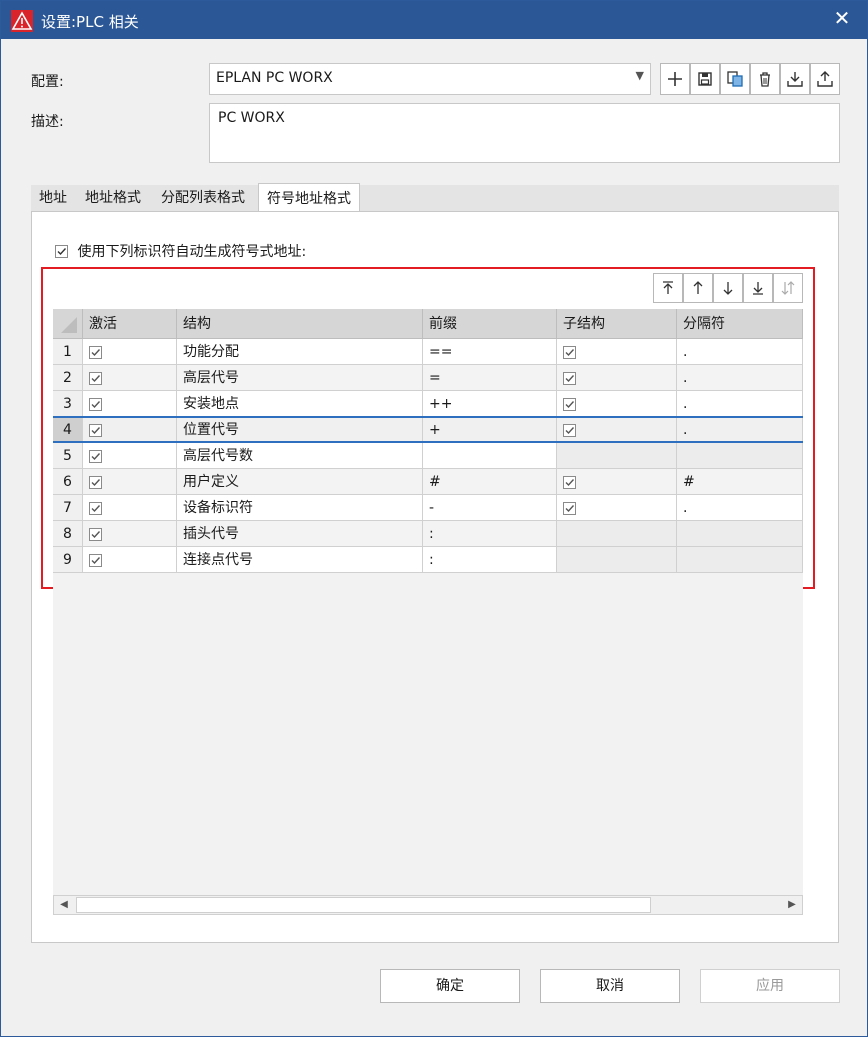 The height and width of the screenshot is (1037, 868). What do you see at coordinates (68, 508) in the screenshot?
I see `row-number: 7` at bounding box center [68, 508].